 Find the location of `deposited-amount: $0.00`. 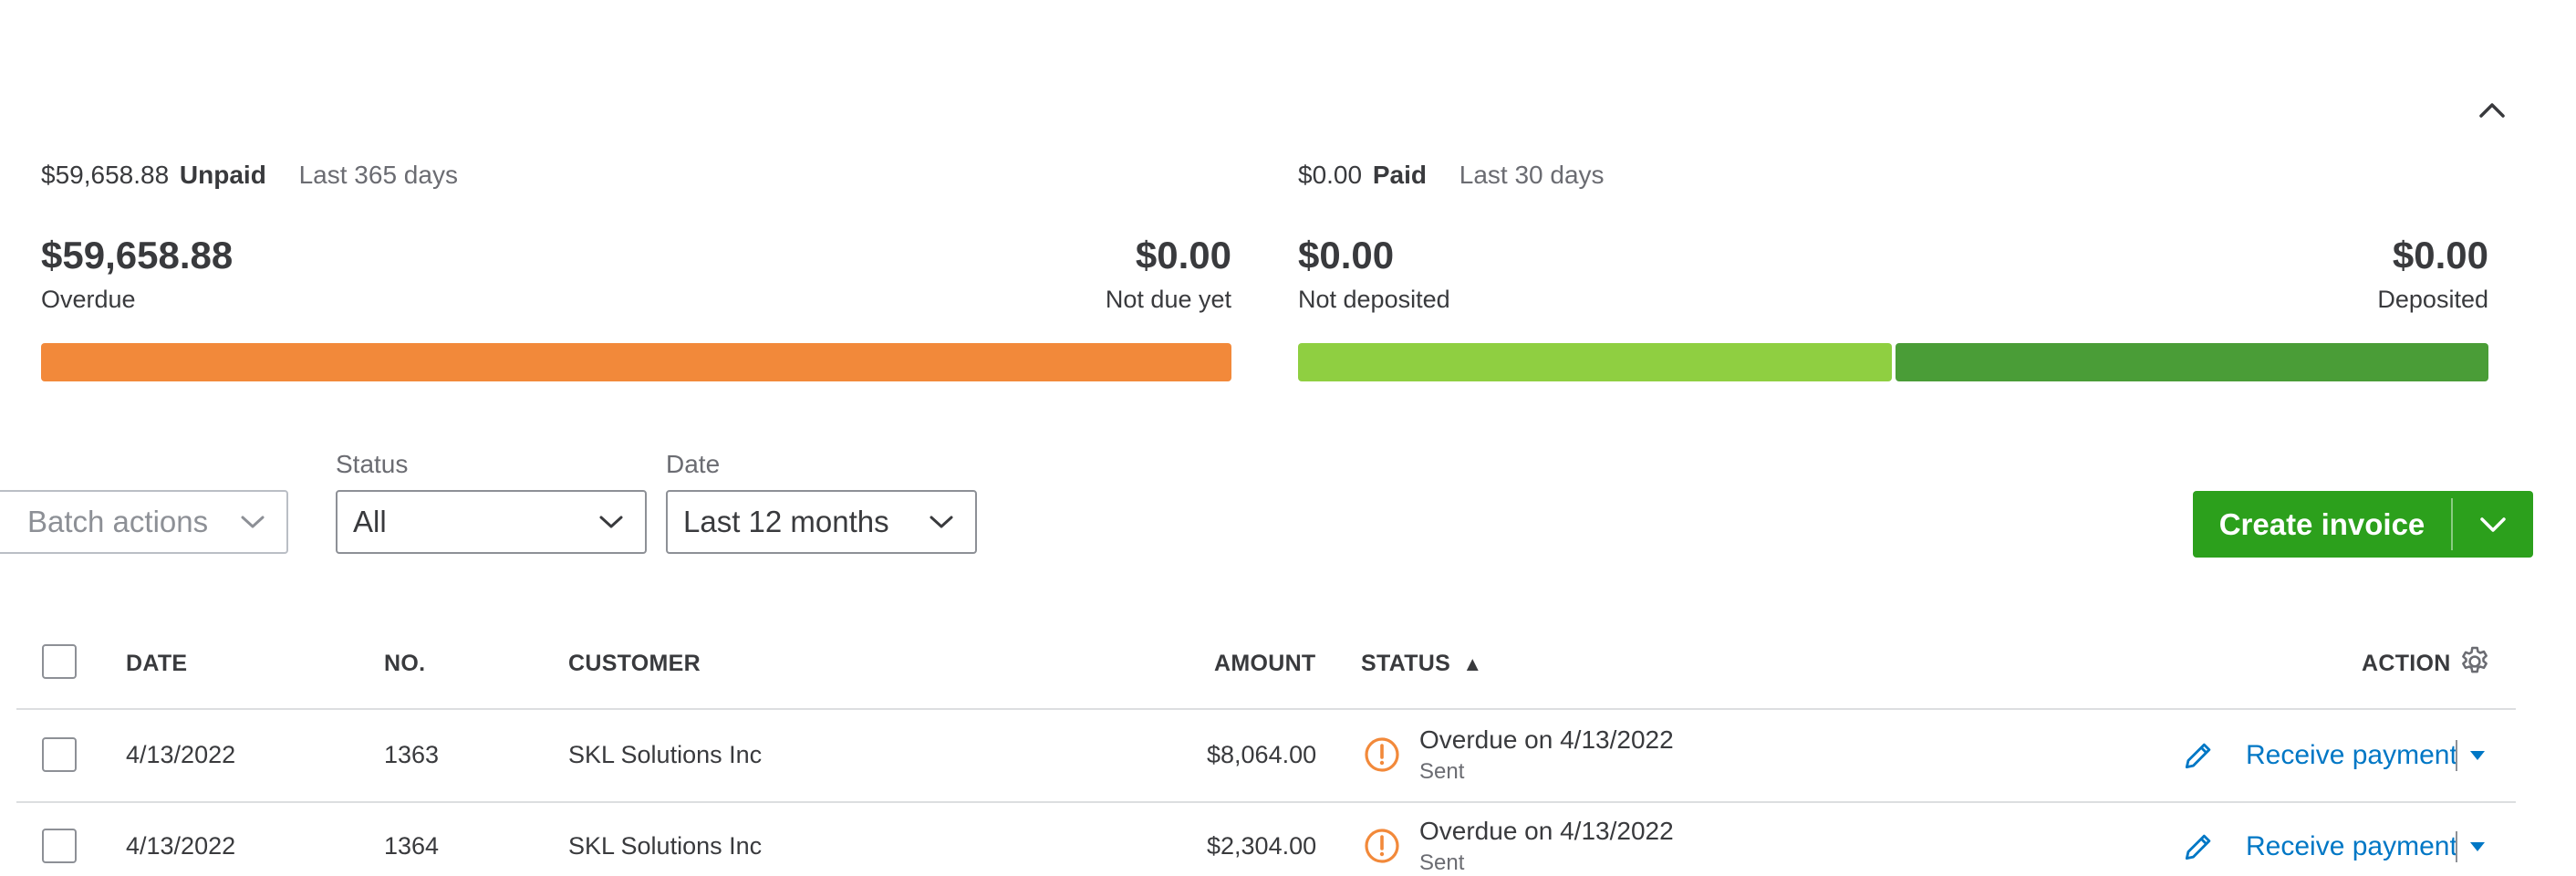

deposited-amount: $0.00 is located at coordinates (2441, 255).